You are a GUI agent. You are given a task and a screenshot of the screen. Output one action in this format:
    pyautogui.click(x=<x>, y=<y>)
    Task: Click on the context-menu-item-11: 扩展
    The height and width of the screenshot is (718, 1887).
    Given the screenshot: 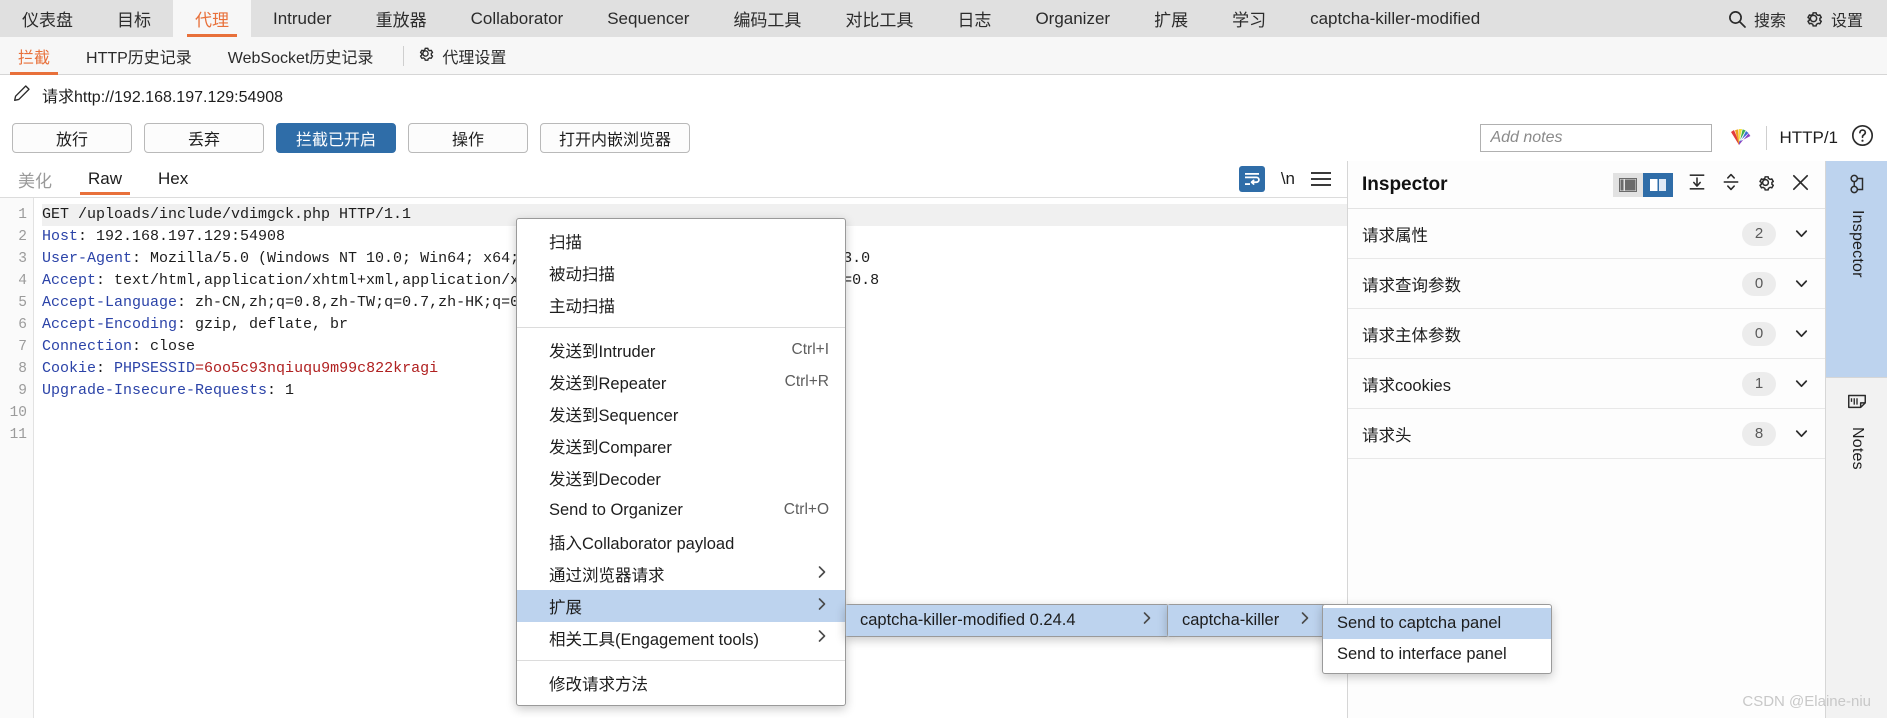 What is the action you would take?
    pyautogui.click(x=681, y=606)
    